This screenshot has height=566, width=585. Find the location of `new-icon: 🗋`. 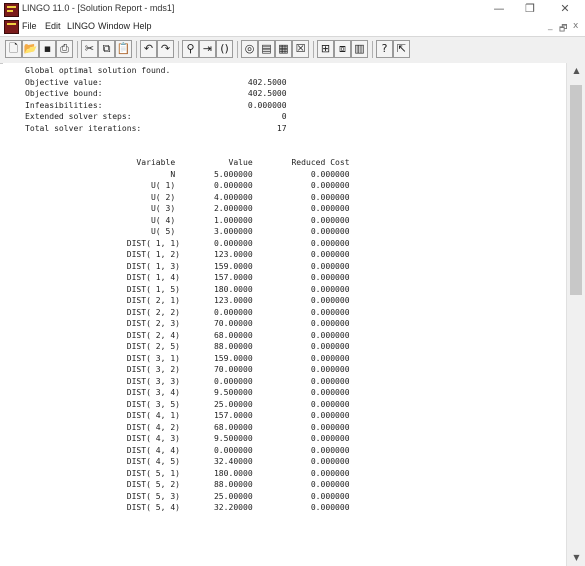

new-icon: 🗋 is located at coordinates (13, 48).